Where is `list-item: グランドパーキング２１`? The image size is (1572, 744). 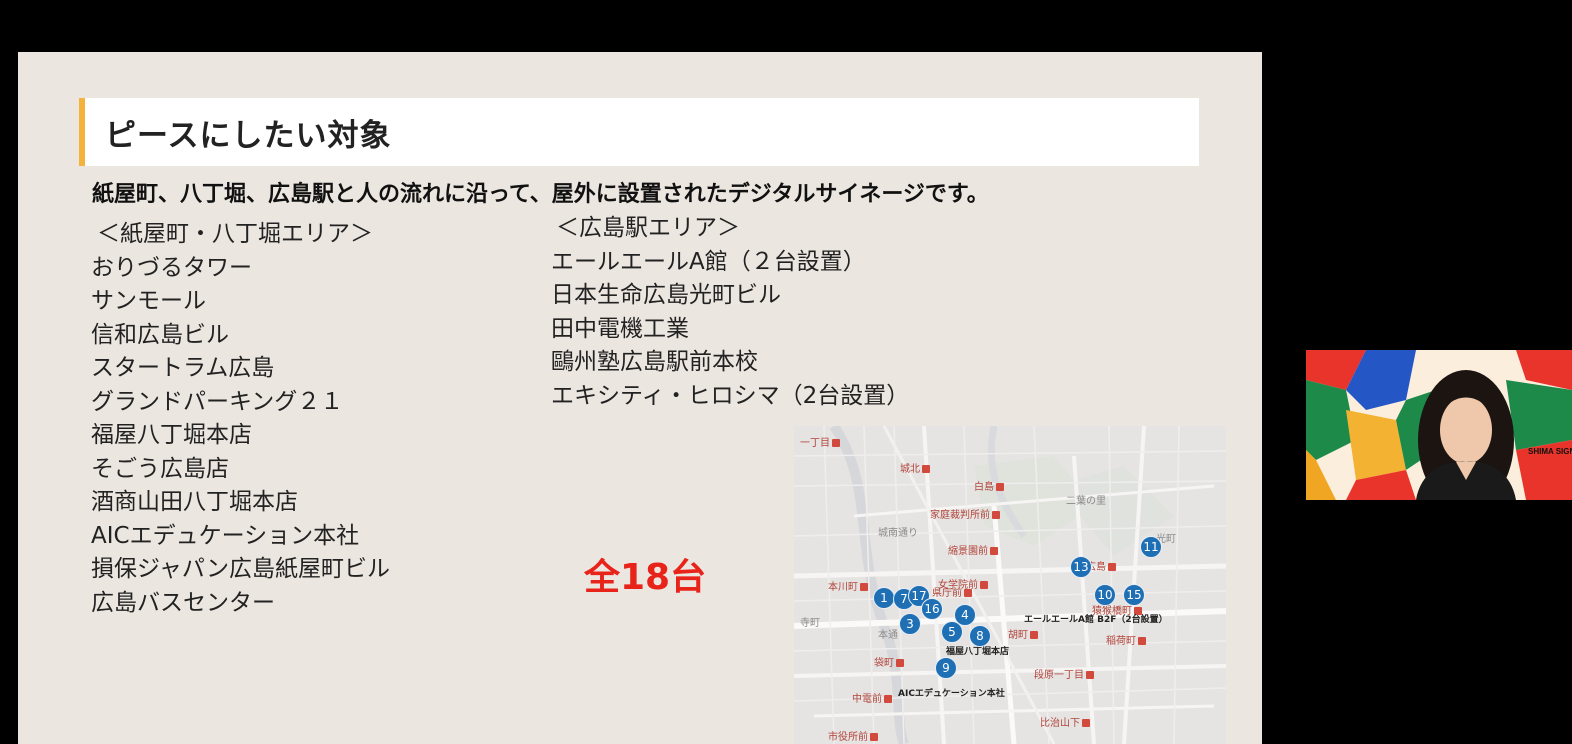
list-item: グランドパーキング２１ is located at coordinates (217, 401).